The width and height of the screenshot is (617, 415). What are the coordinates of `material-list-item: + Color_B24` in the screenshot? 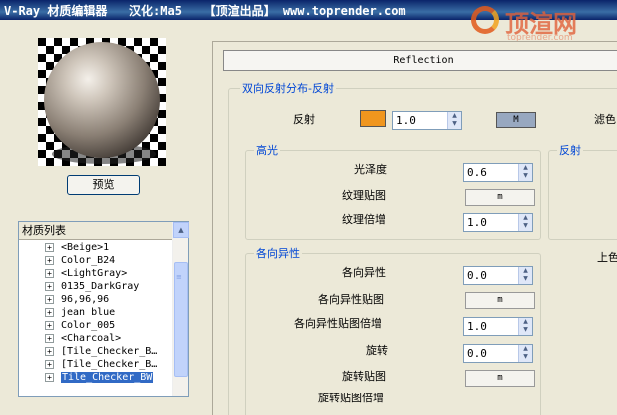 It's located at (96, 260).